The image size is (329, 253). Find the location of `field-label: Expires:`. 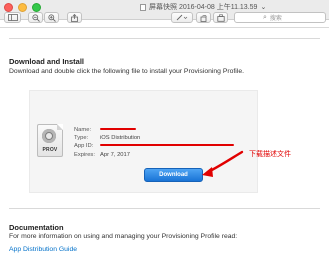

field-label: Expires: is located at coordinates (84, 155).